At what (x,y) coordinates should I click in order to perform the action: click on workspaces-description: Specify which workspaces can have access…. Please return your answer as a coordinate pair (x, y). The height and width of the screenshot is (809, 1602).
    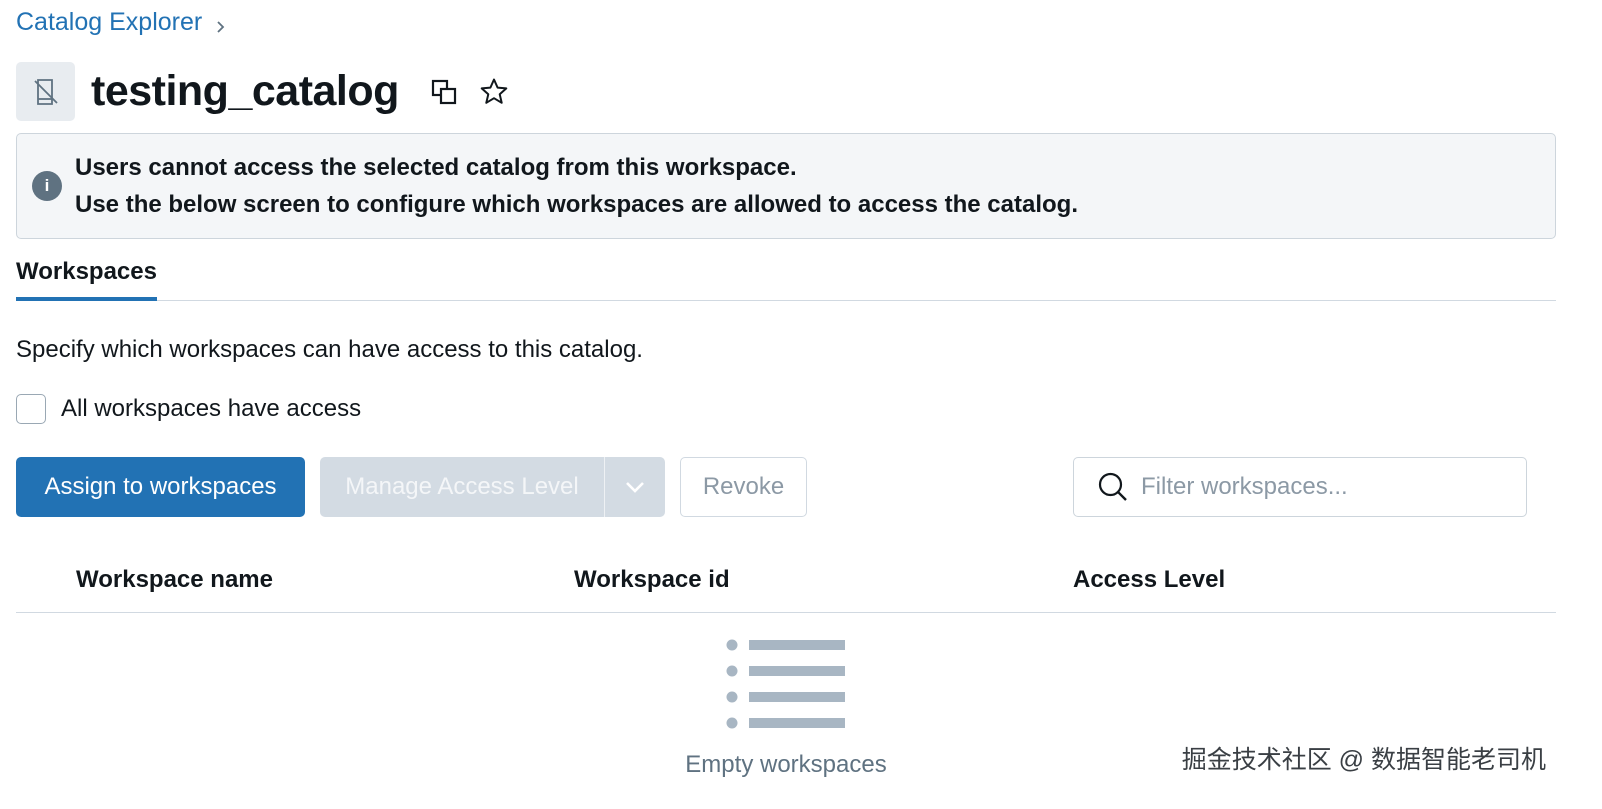
    Looking at the image, I should click on (329, 349).